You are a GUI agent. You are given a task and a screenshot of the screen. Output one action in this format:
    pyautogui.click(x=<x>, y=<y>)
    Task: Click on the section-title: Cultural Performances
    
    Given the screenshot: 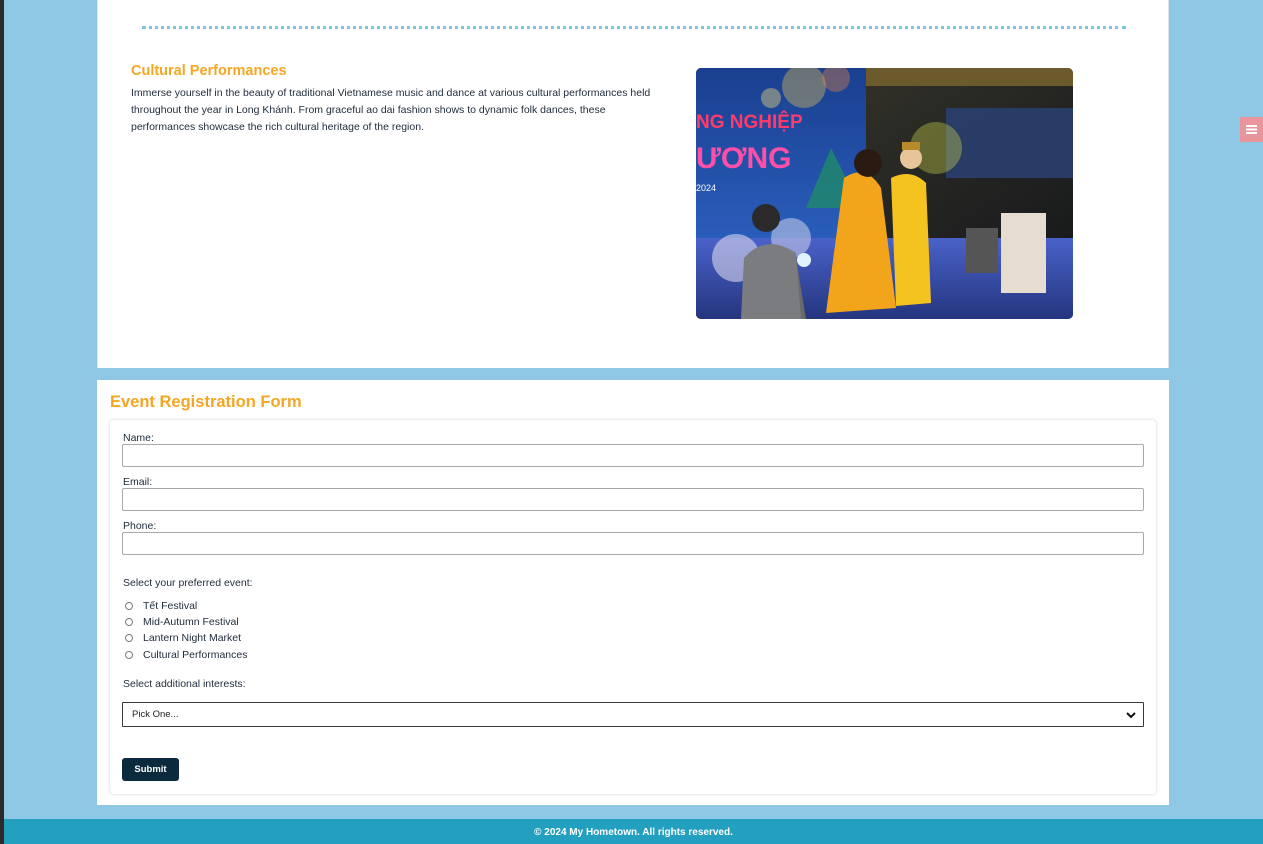 What is the action you would take?
    pyautogui.click(x=209, y=71)
    